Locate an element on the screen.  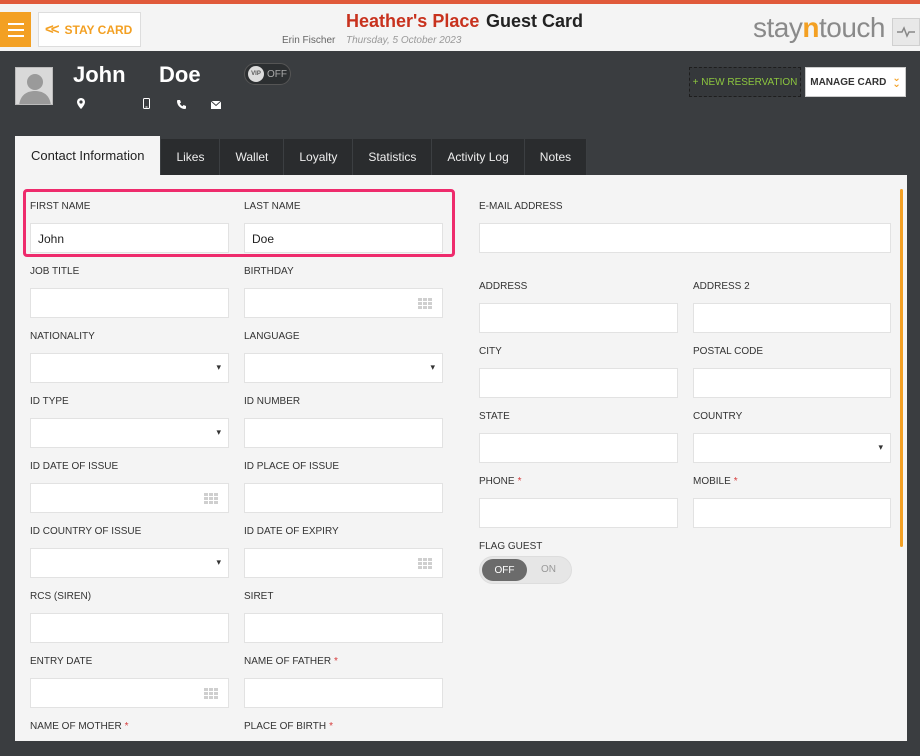
address2-field: ADDRESS 2 is located at coordinates (792, 307).